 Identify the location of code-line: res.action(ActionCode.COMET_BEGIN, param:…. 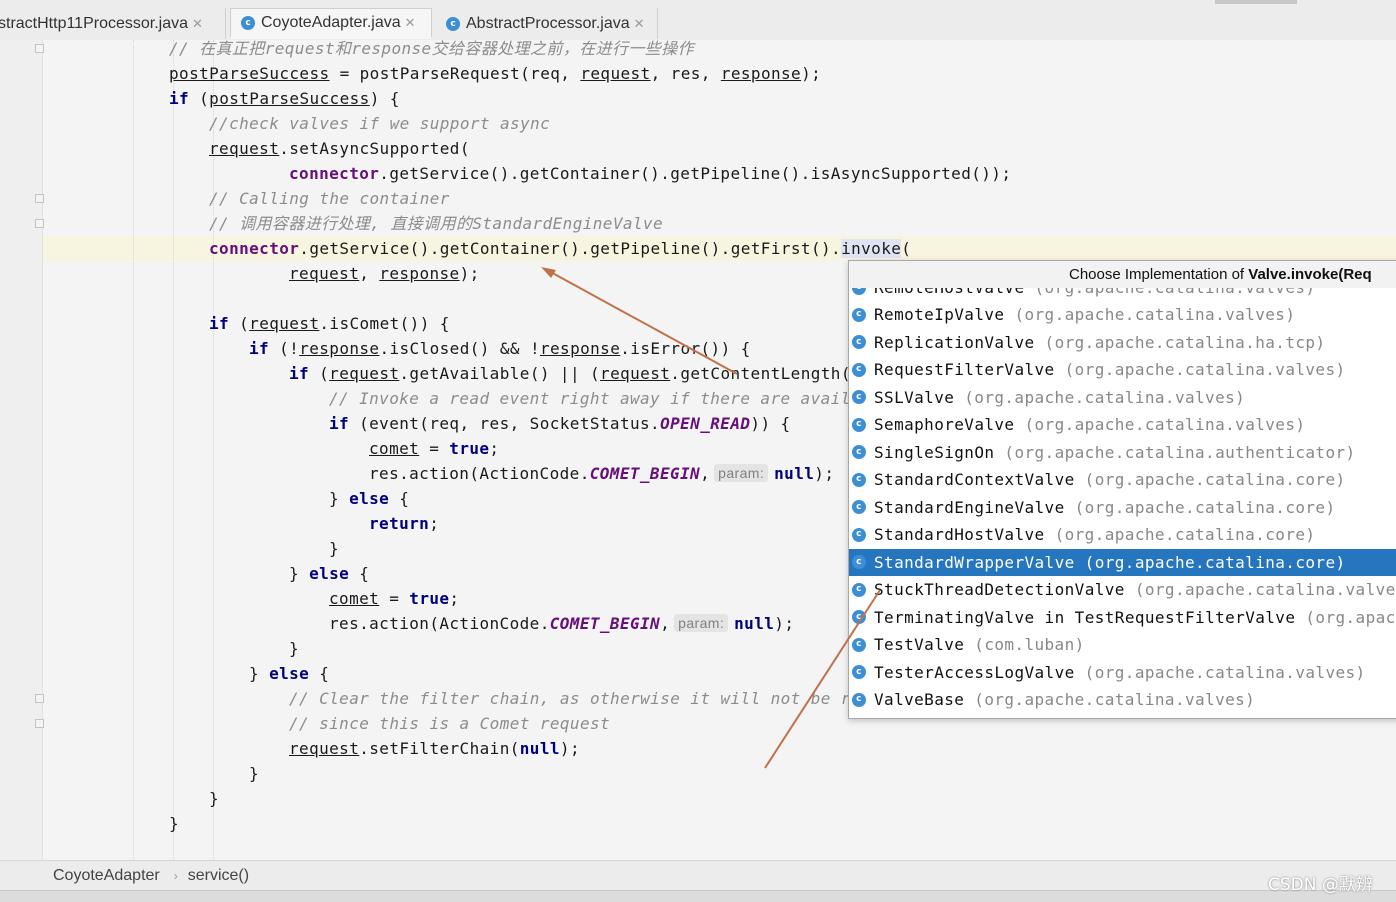
(561, 623).